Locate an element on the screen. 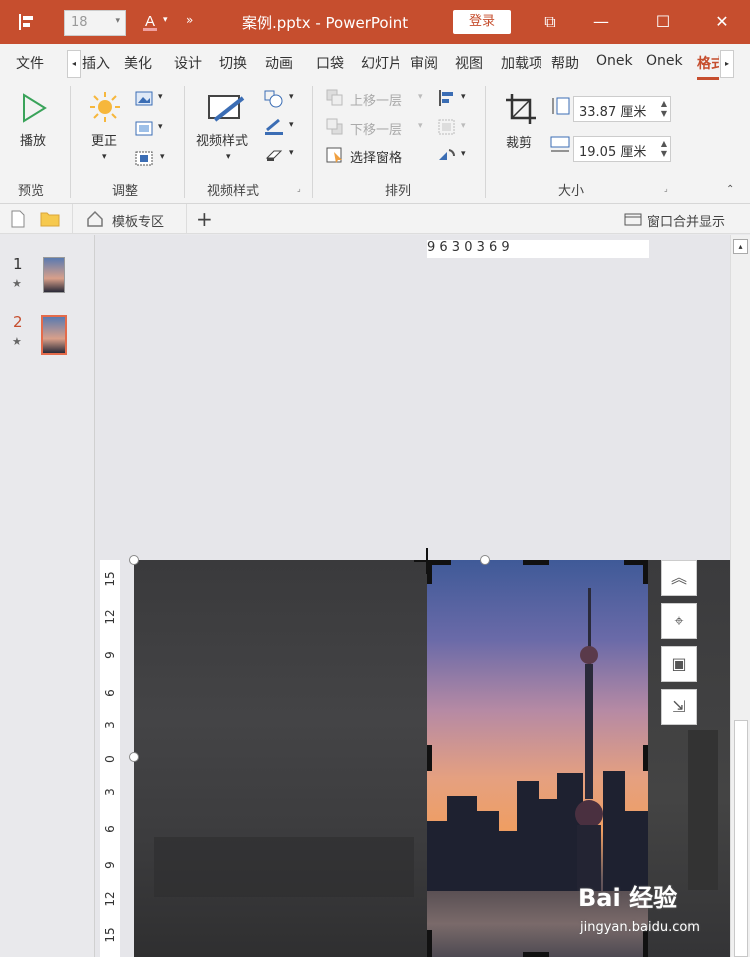 The width and height of the screenshot is (750, 957). animation-star-icon: ★ is located at coordinates (17, 341).